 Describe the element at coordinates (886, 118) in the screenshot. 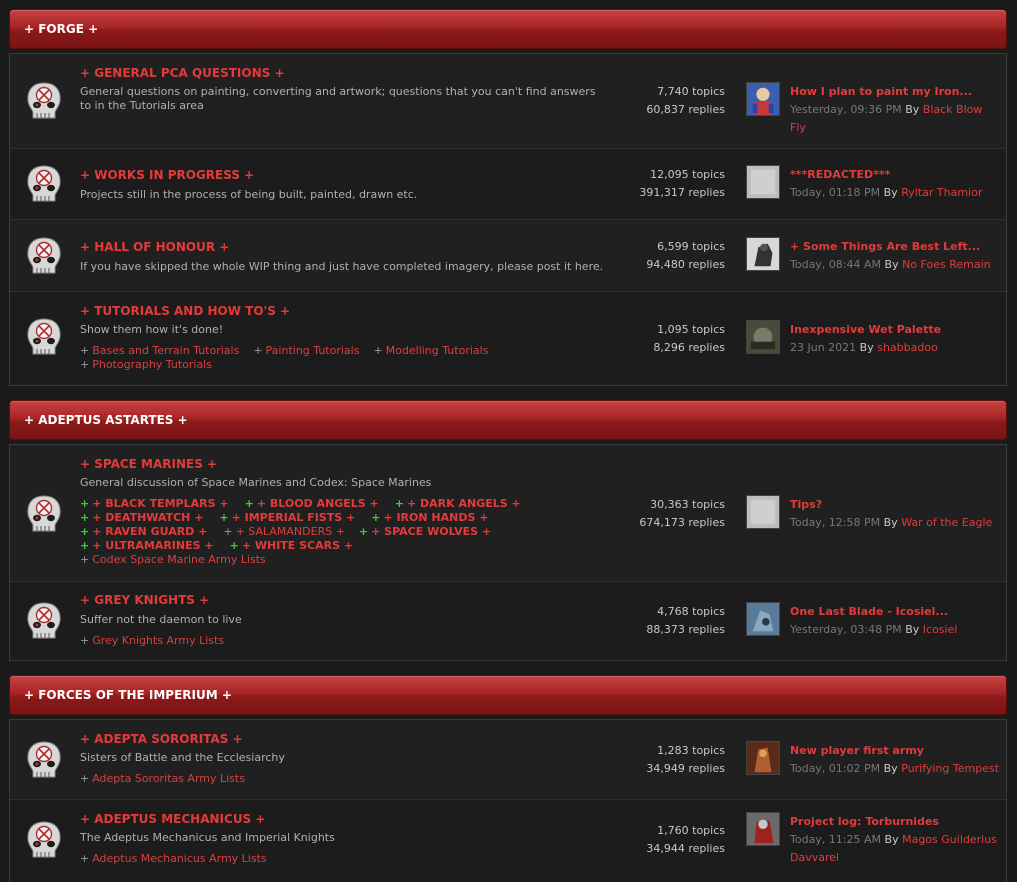

I see `last-post-meta: Yesterday, 09:36 PM By Black Blow Fly` at that location.